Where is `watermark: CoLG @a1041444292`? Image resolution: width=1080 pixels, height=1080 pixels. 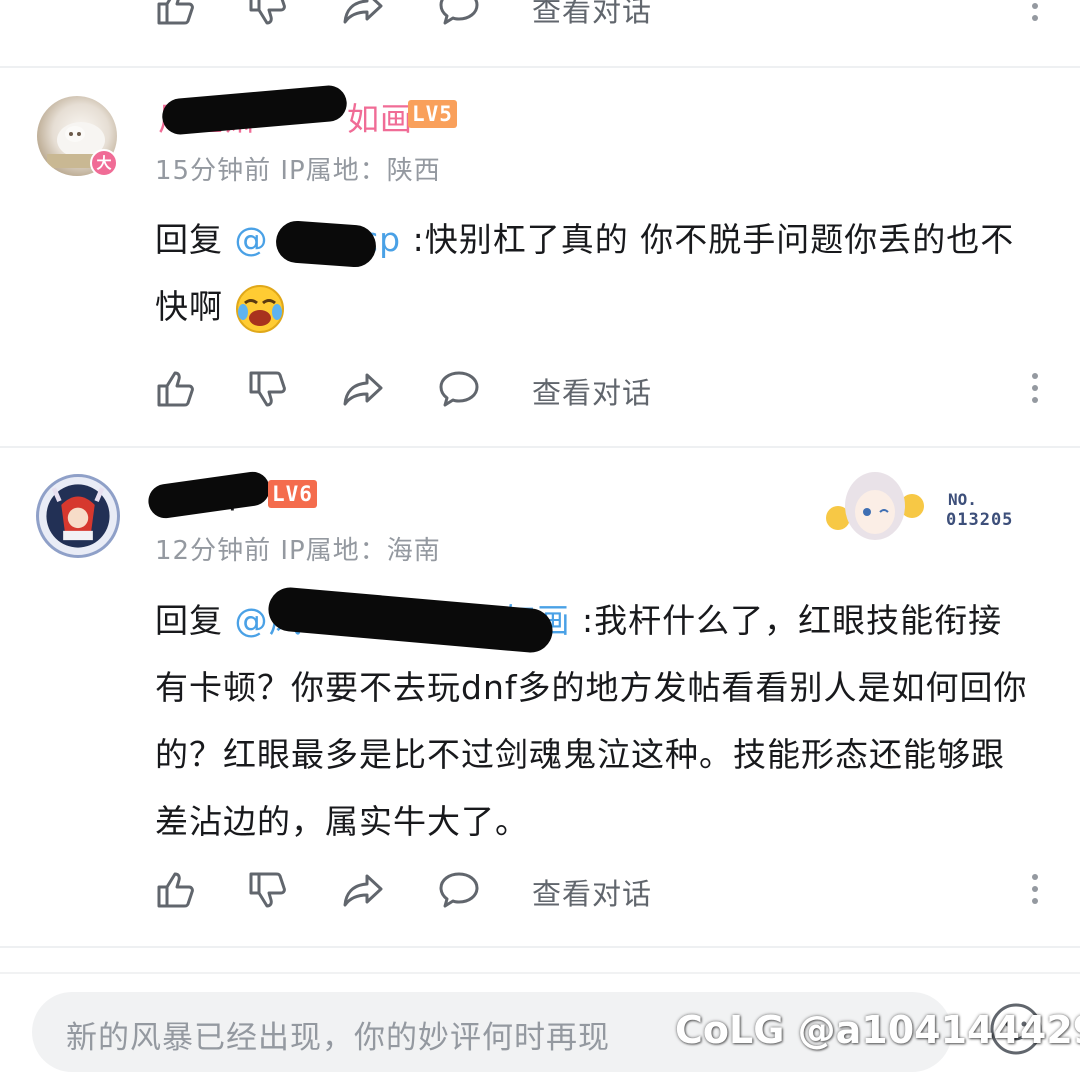
watermark: CoLG @a1041444292 is located at coordinates (877, 1030).